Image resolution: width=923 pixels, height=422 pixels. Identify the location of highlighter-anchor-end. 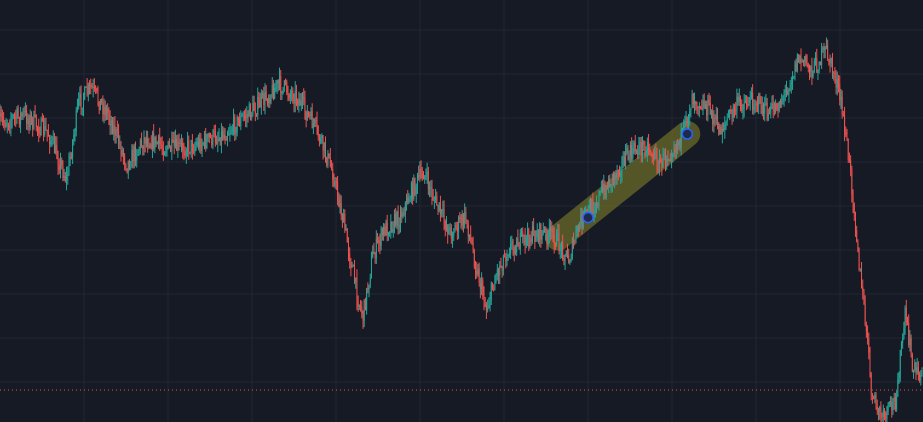
(687, 134).